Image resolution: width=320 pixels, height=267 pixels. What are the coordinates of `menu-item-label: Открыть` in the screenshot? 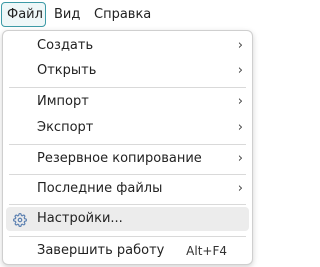 It's located at (67, 70).